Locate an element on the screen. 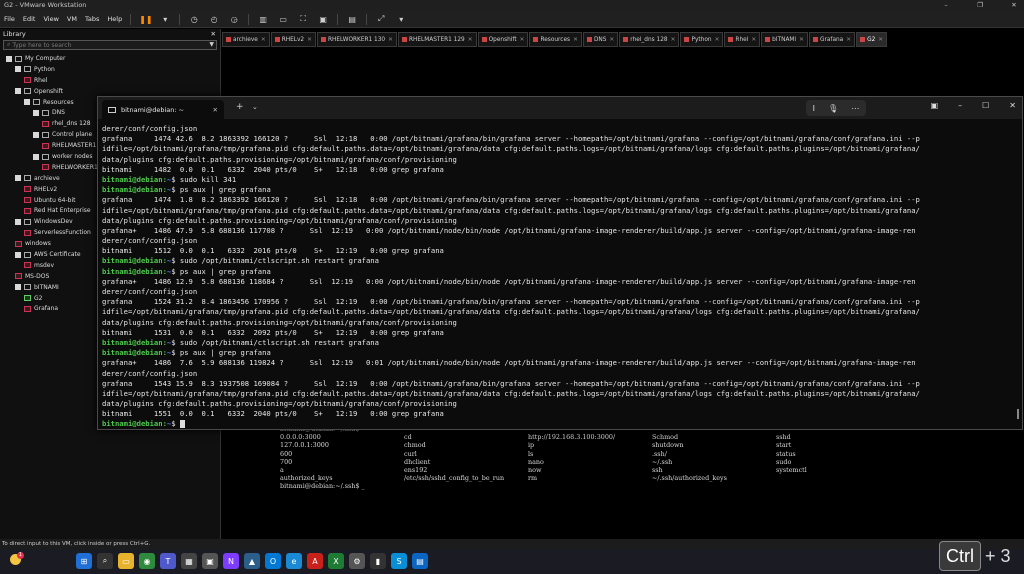 The height and width of the screenshot is (574, 1024). vm-tab: RHELWORKER1 130 ✕ is located at coordinates (356, 39).